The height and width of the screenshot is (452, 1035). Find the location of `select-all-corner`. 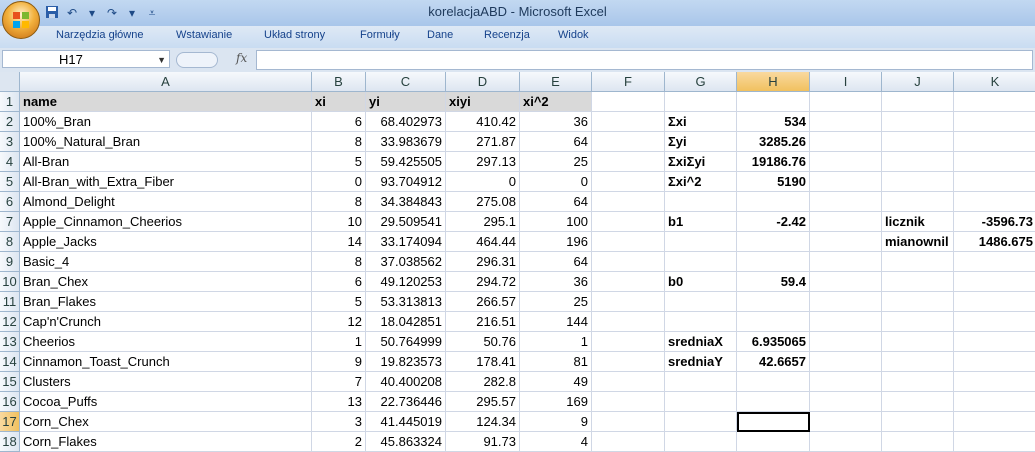

select-all-corner is located at coordinates (10, 82).